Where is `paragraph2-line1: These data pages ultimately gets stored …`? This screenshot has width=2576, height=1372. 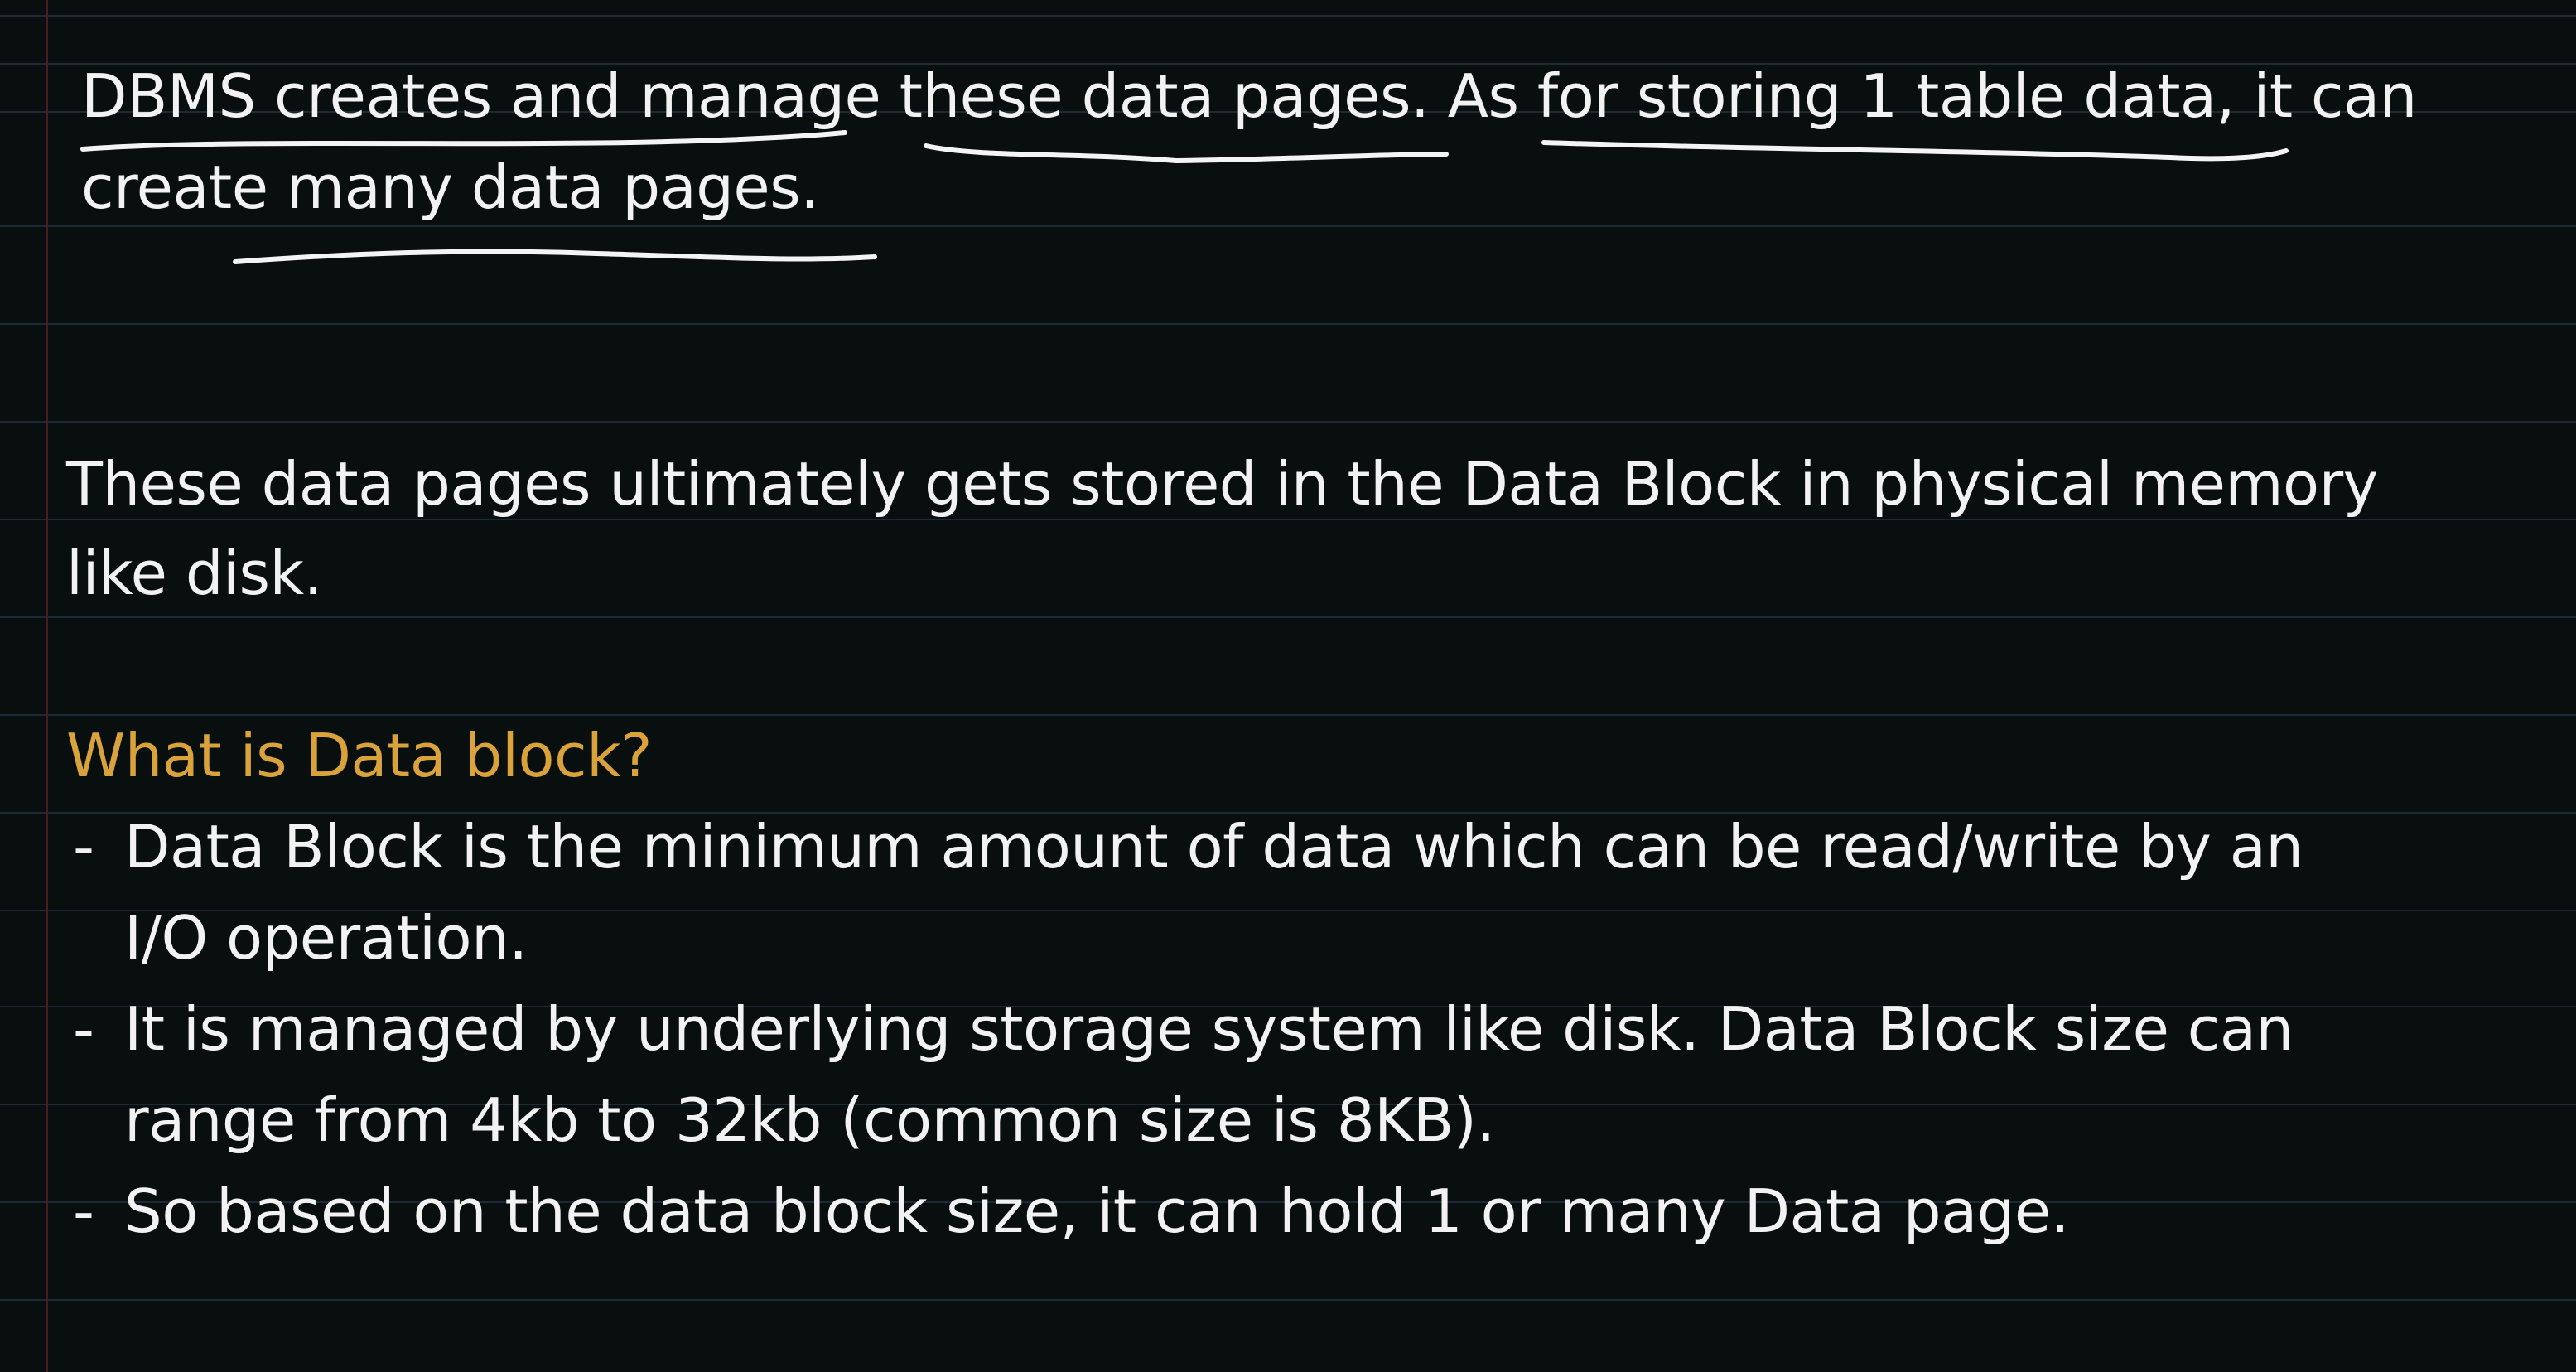 paragraph2-line1: These data pages ultimately gets stored … is located at coordinates (1222, 484).